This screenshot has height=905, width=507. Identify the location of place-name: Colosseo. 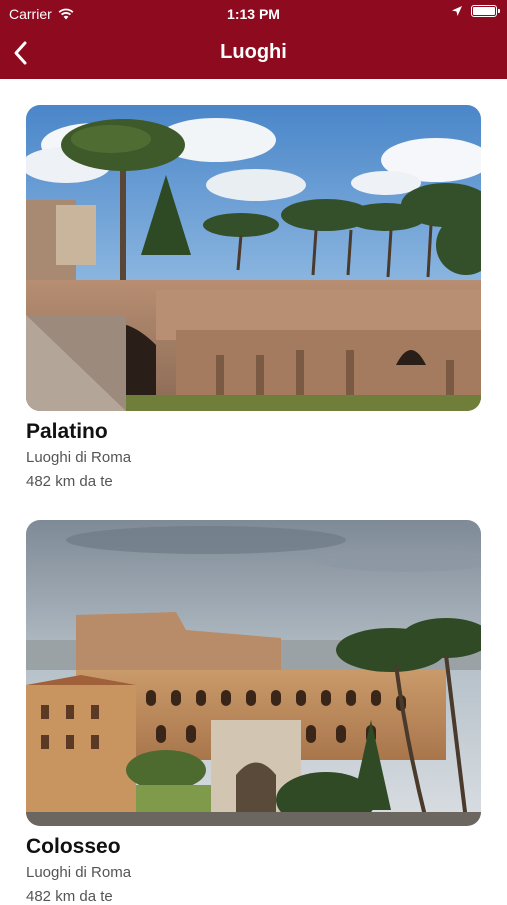
(73, 846).